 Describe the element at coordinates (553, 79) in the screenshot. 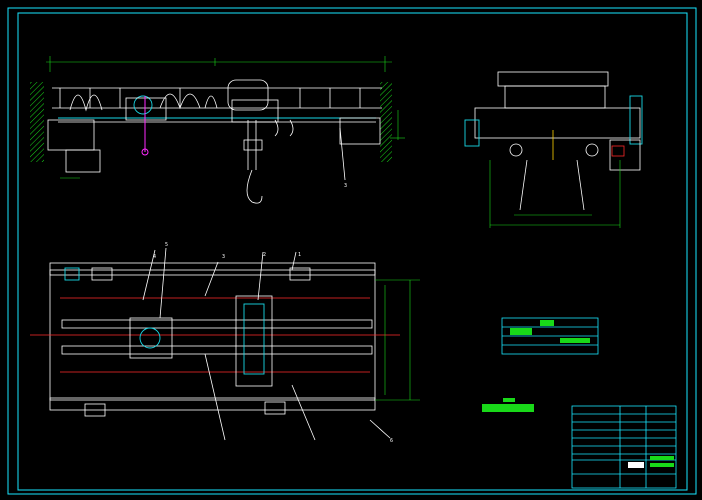

I see `side-trolley-top` at that location.